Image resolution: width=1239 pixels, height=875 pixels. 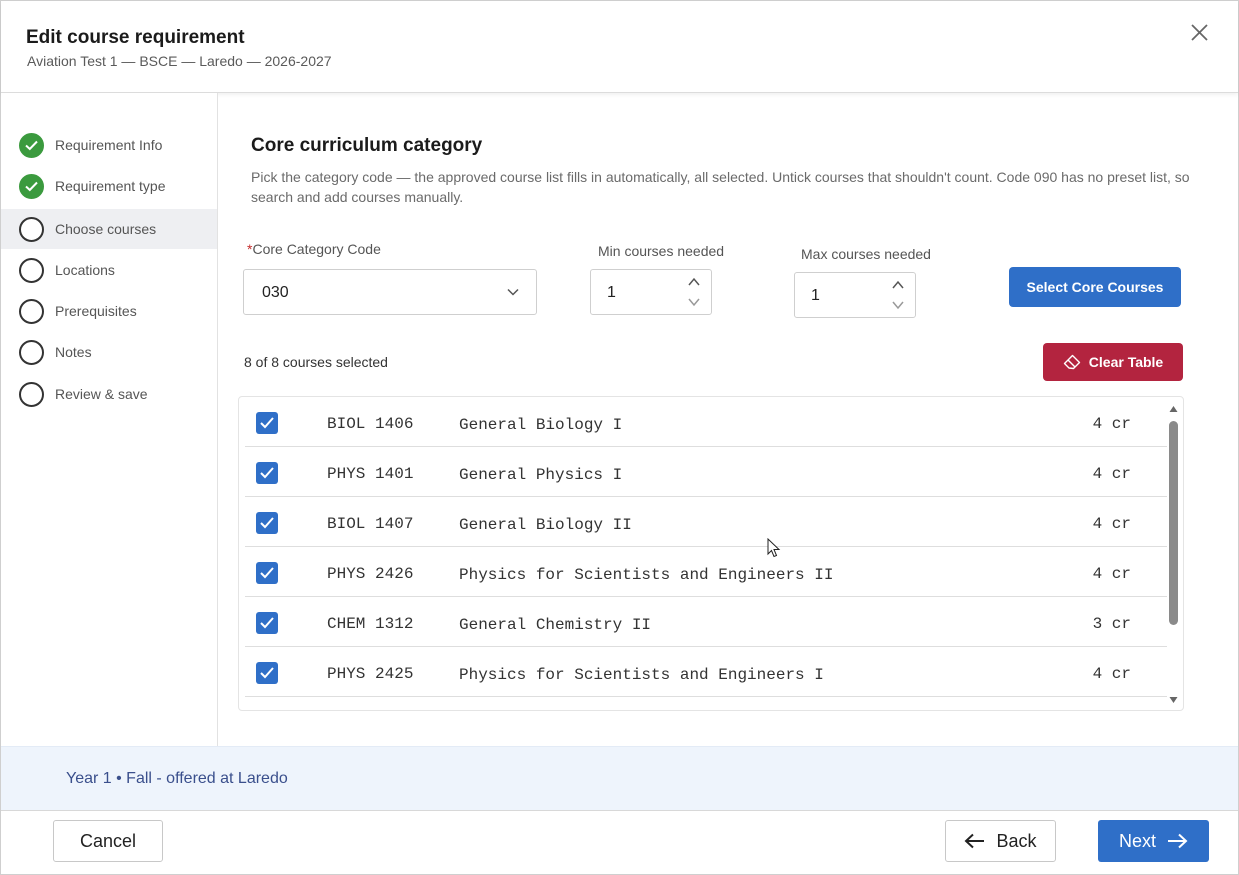 What do you see at coordinates (1071, 362) in the screenshot?
I see `eraser-icon` at bounding box center [1071, 362].